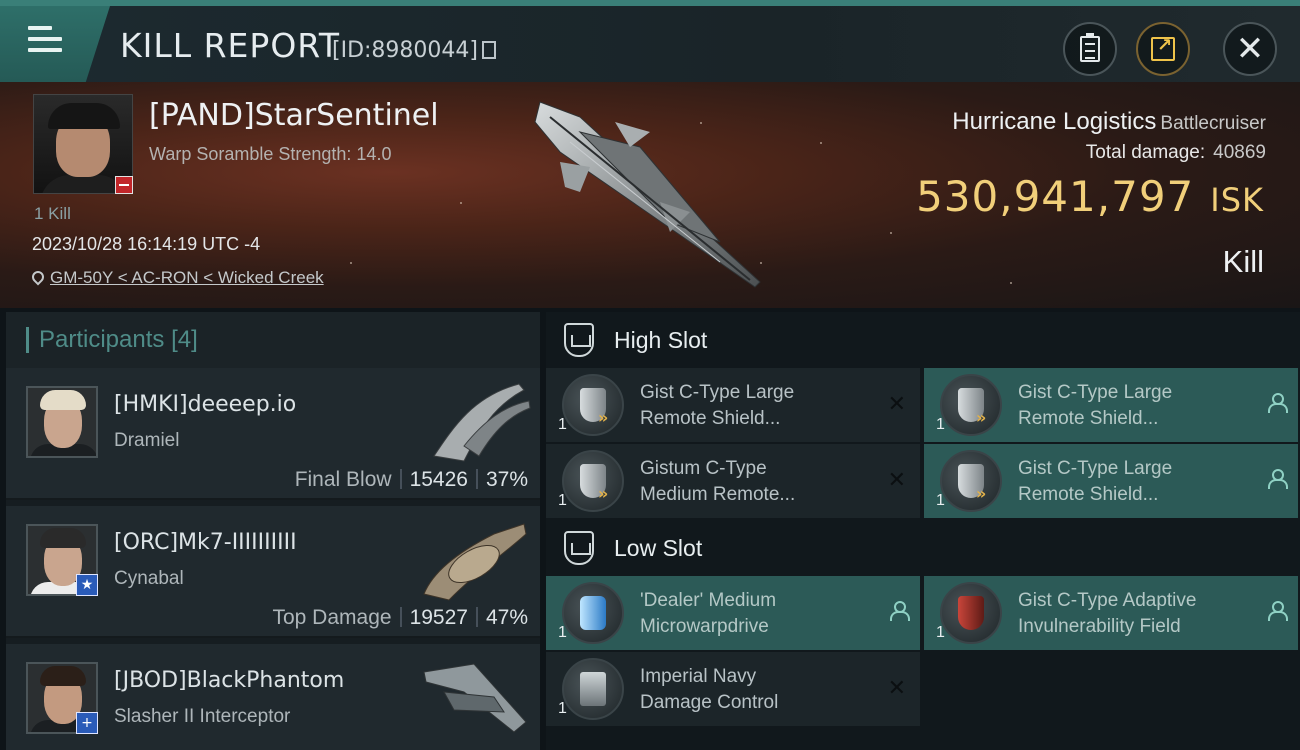 The height and width of the screenshot is (750, 1300). I want to click on module-name: Imperial Navy Damage Control, so click(755, 690).